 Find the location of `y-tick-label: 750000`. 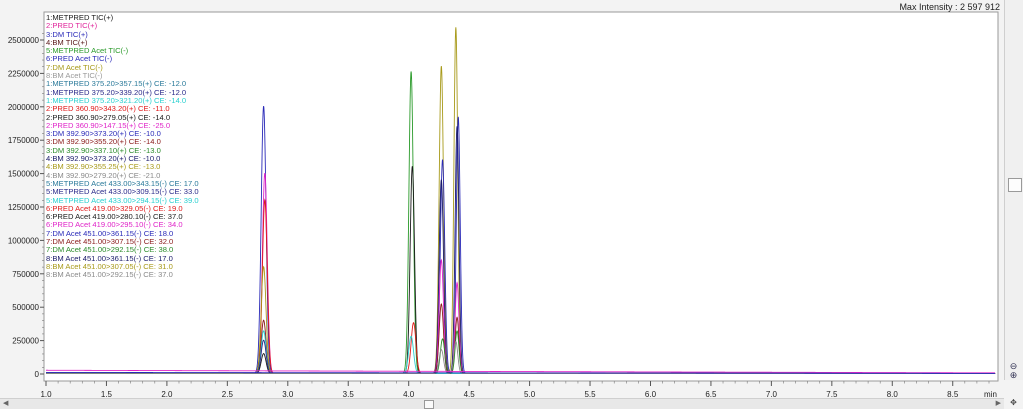

y-tick-label: 750000 is located at coordinates (25, 274).